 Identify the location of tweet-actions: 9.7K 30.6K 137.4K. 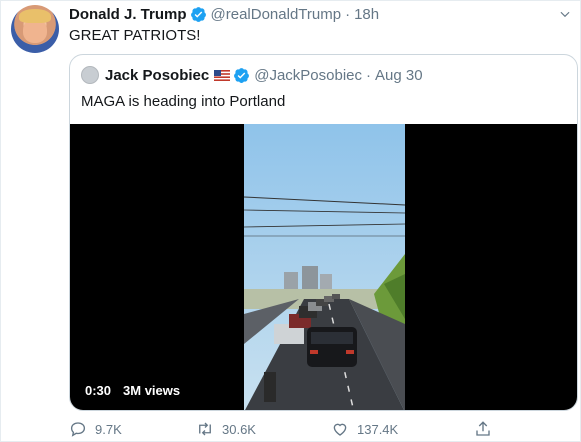
(314, 429).